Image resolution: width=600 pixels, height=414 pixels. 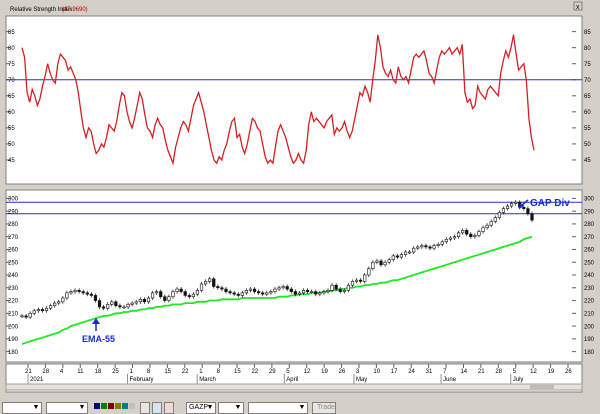 What do you see at coordinates (22, 408) in the screenshot?
I see `timeframe-select: ▼` at bounding box center [22, 408].